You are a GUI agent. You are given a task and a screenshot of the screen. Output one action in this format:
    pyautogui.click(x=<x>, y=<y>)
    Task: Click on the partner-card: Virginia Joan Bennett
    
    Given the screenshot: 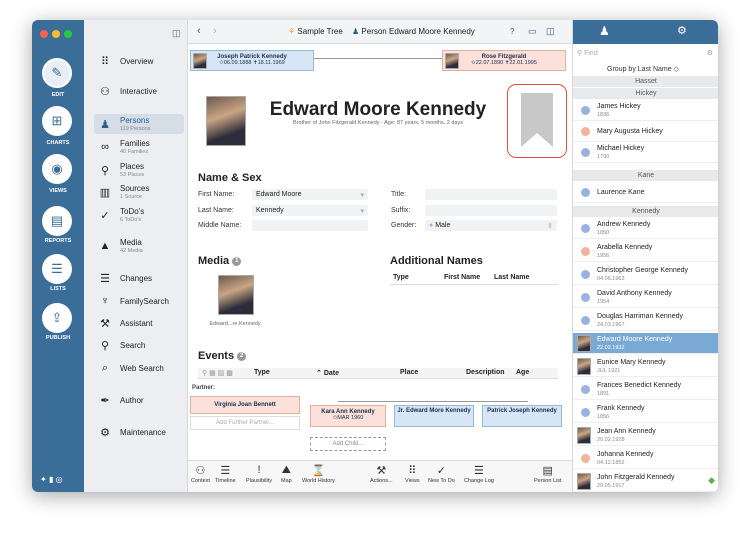 What is the action you would take?
    pyautogui.click(x=245, y=405)
    